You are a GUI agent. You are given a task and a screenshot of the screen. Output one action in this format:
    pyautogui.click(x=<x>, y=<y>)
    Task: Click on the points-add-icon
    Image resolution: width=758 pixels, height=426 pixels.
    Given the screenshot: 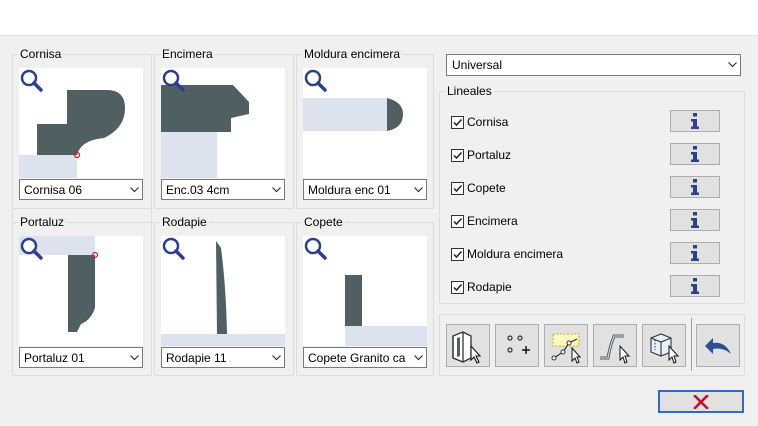 What is the action you would take?
    pyautogui.click(x=518, y=344)
    